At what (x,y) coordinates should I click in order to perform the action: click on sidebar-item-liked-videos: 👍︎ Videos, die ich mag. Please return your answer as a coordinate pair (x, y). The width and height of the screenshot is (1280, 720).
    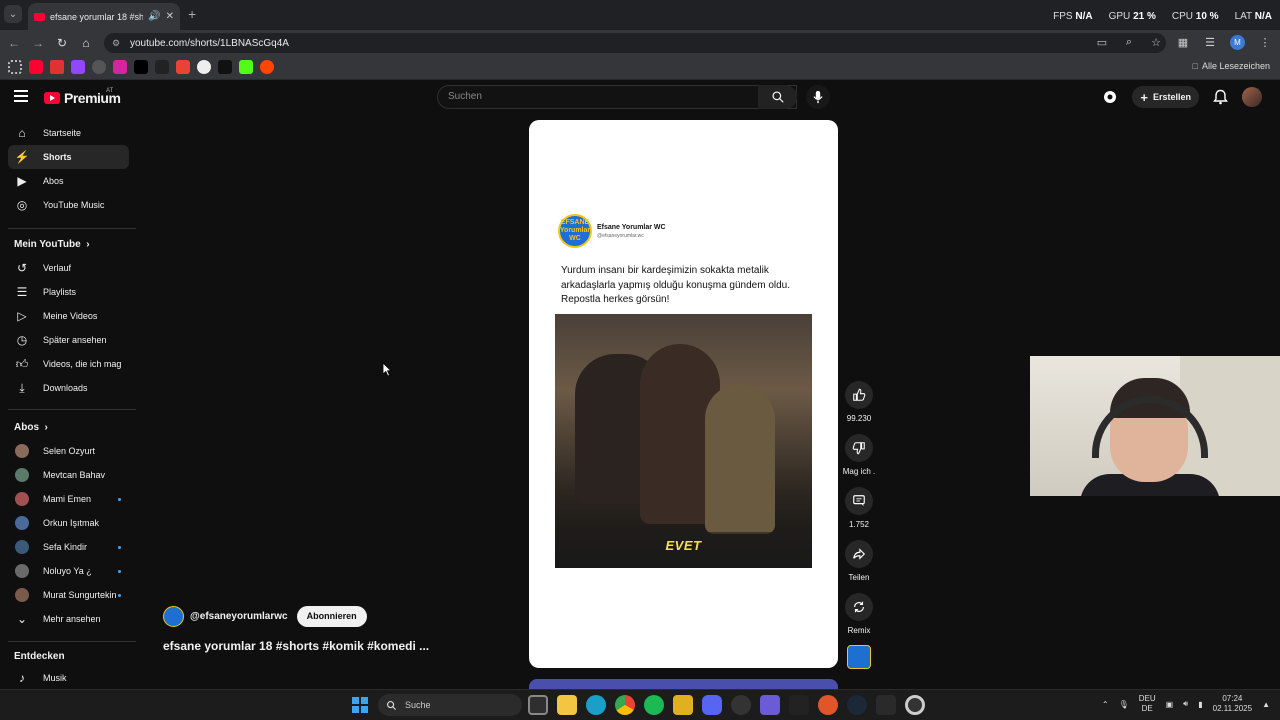
    Looking at the image, I should click on (68, 364).